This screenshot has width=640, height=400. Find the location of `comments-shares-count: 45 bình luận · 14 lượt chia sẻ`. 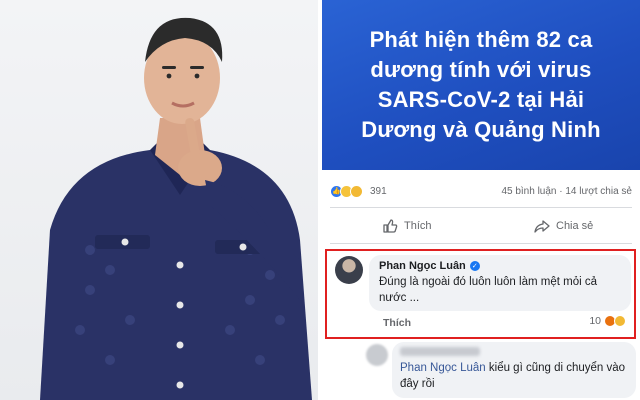

comments-shares-count: 45 bình luận · 14 lượt chia sẻ is located at coordinates (566, 191).